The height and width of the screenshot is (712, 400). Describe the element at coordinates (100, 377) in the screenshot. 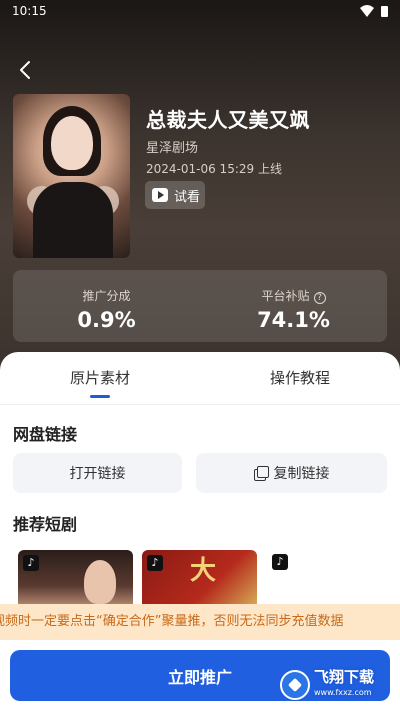

I see `tab-original-material: 原片素材` at that location.